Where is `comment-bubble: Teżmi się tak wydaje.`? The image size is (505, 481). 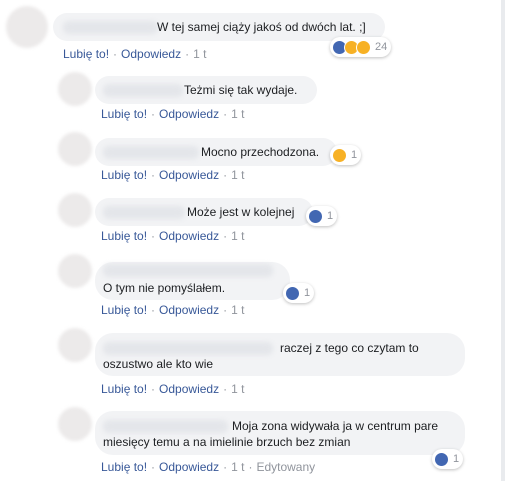
comment-bubble: Teżmi się tak wydaje. is located at coordinates (206, 90).